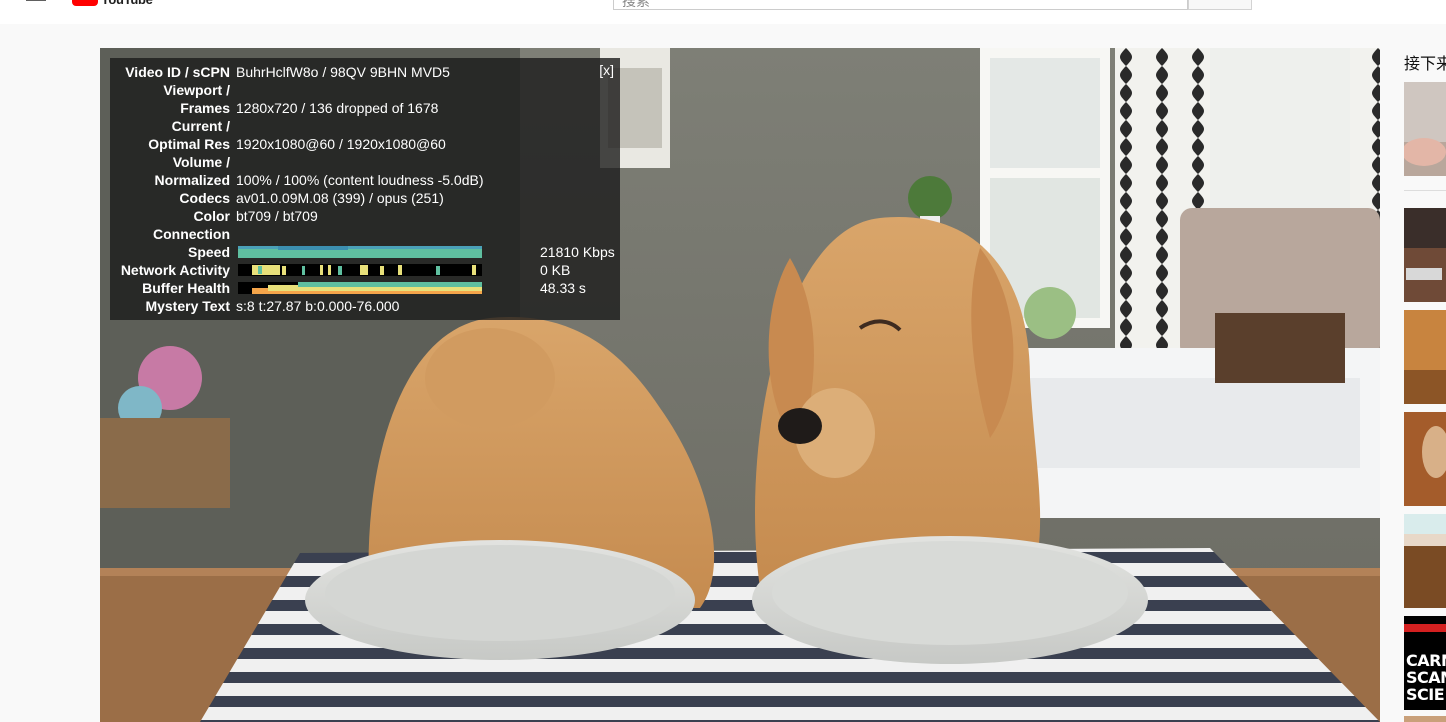 This screenshot has width=1446, height=722. I want to click on stats-label: Optimal Res, so click(189, 144).